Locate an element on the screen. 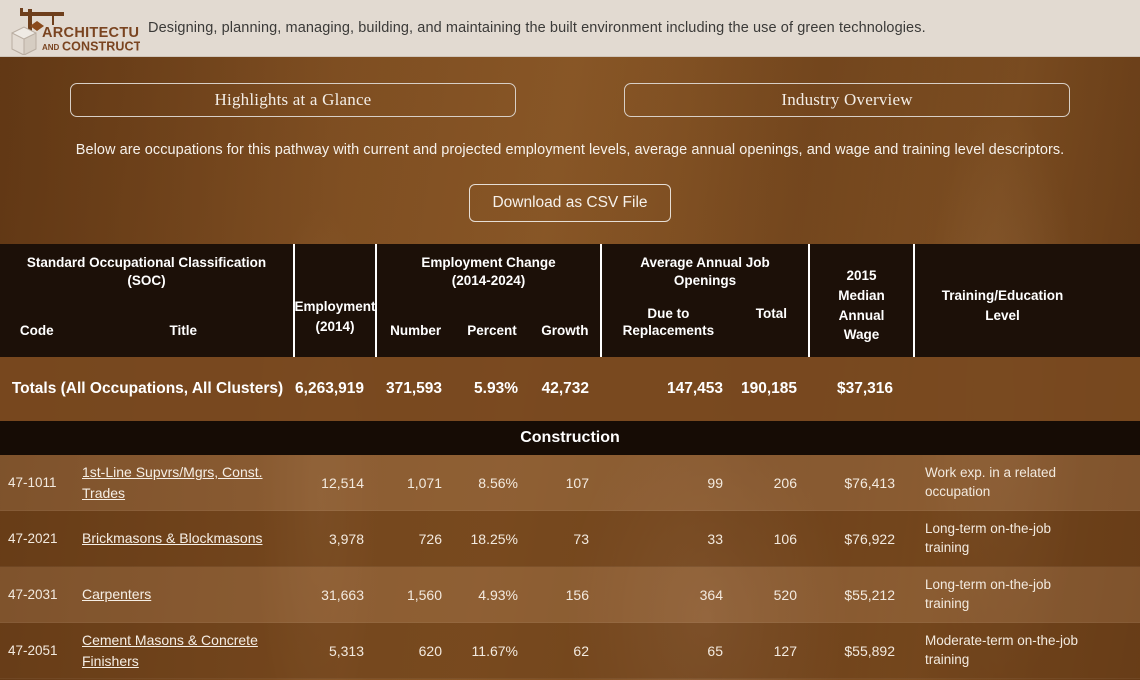 This screenshot has width=1140, height=680. totals-number: 371,593 is located at coordinates (413, 388).